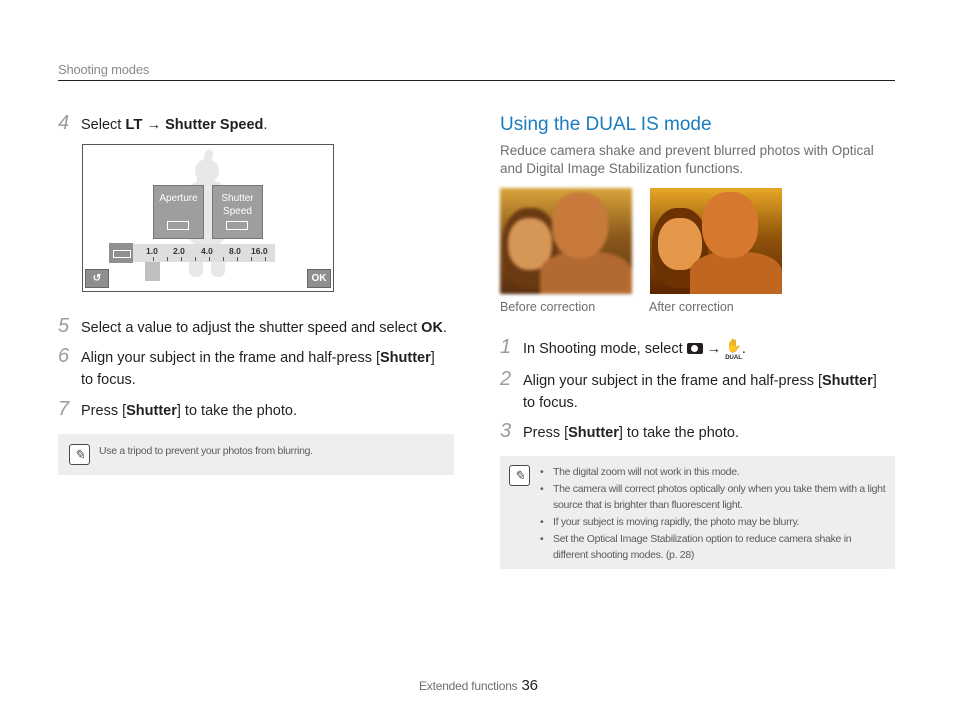 The image size is (954, 720). Describe the element at coordinates (694, 348) in the screenshot. I see `camera-icon` at that location.